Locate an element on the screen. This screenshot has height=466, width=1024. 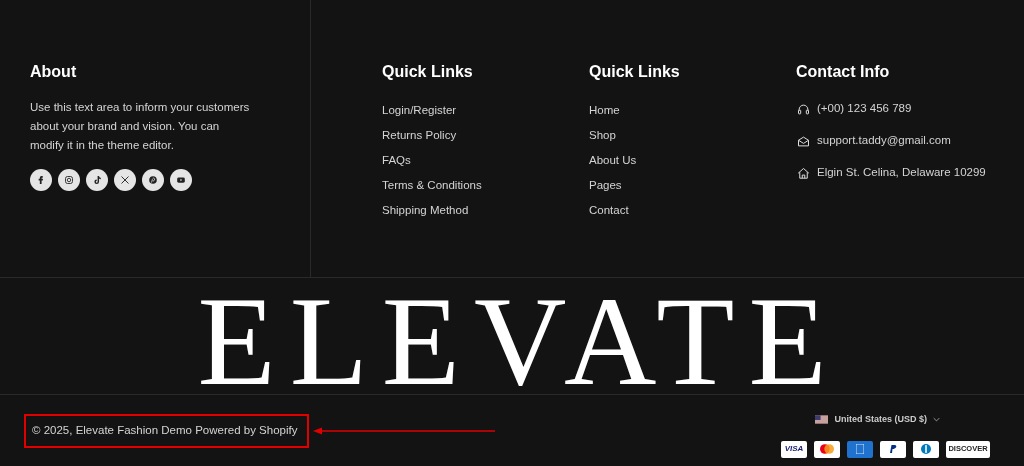
contact-text: (+00) 123 456 789 is located at coordinates (864, 109).